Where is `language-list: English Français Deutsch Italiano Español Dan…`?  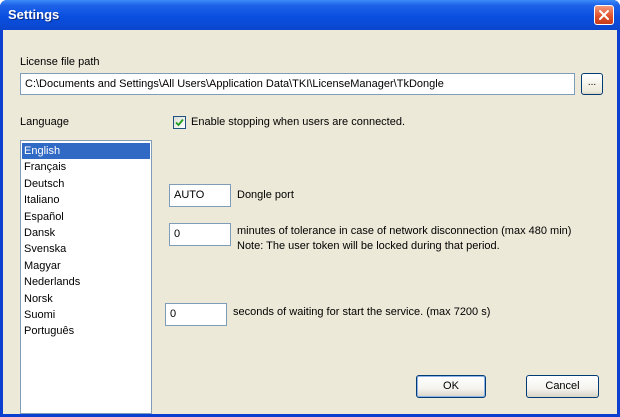
language-list: English Français Deutsch Italiano Español Dan… is located at coordinates (86, 277).